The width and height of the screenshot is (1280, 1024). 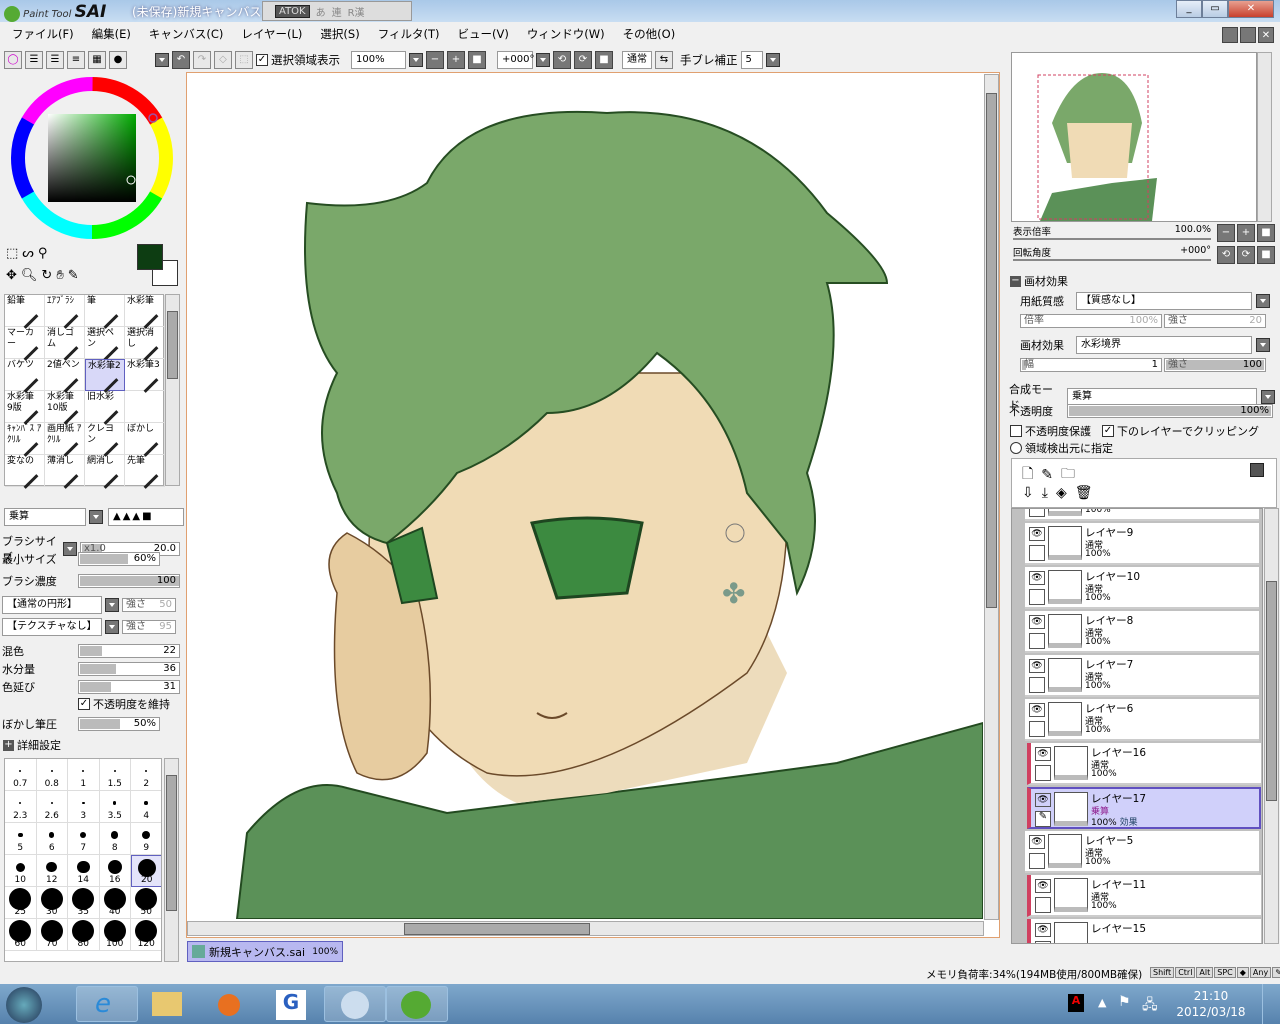 What do you see at coordinates (84, 775) in the screenshot?
I see `brush-size-option: 1` at bounding box center [84, 775].